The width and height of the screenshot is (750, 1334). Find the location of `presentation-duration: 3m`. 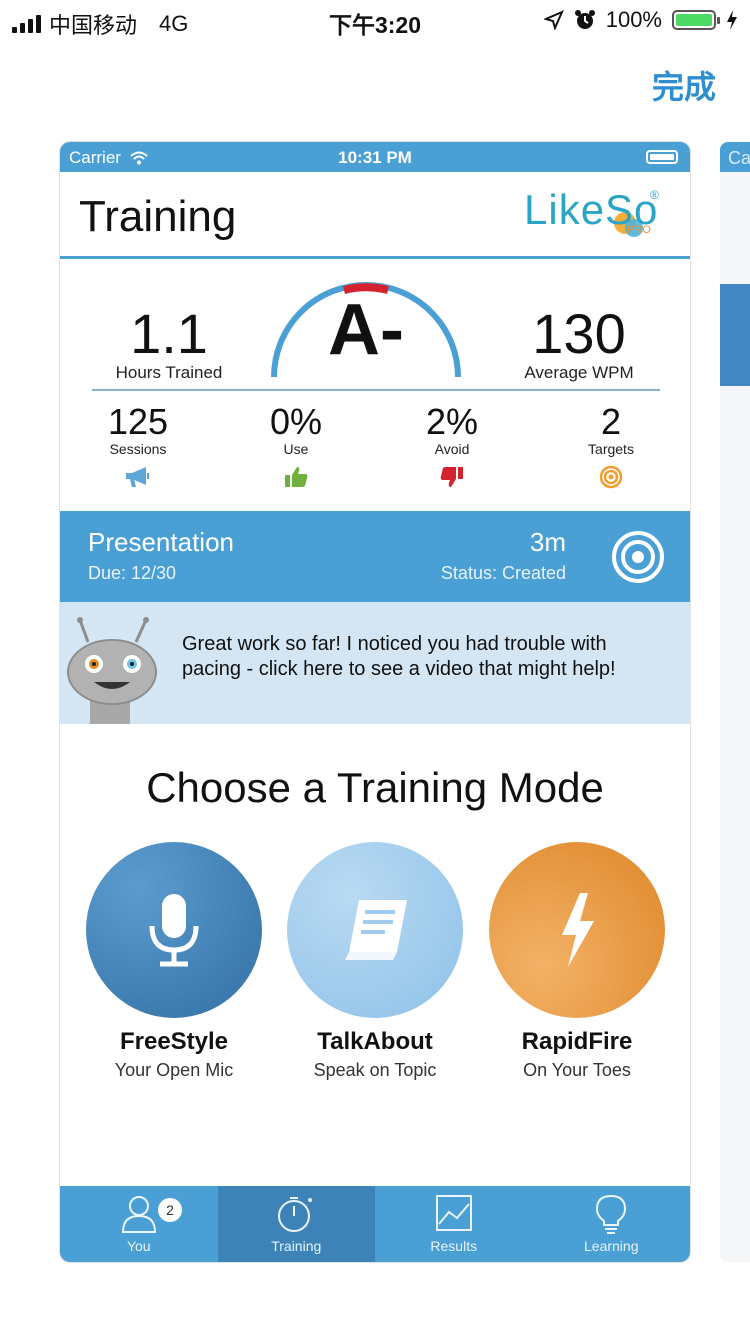

presentation-duration: 3m is located at coordinates (547, 542).